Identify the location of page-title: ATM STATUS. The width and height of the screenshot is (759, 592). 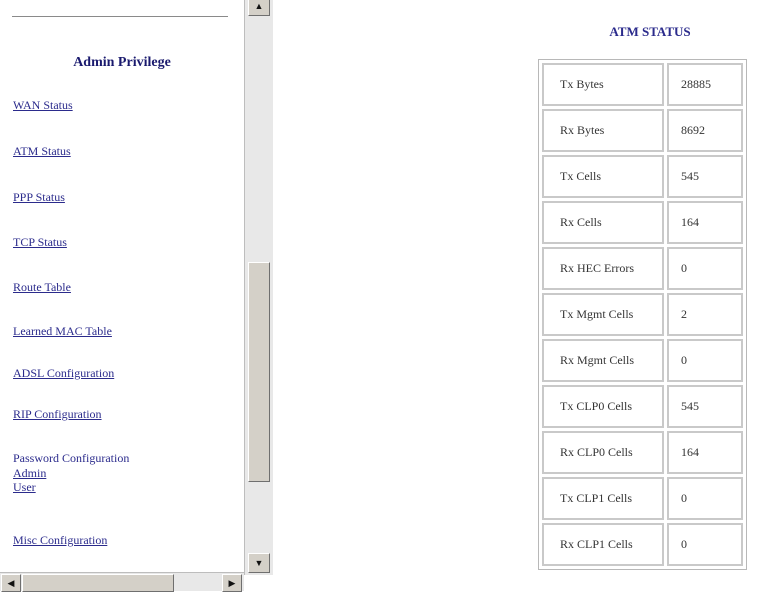
(650, 31).